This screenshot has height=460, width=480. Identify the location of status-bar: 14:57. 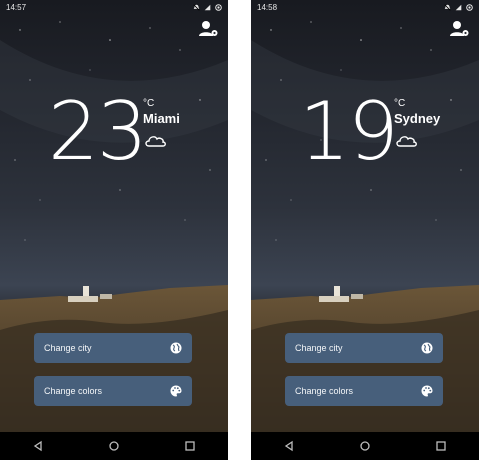
(114, 7).